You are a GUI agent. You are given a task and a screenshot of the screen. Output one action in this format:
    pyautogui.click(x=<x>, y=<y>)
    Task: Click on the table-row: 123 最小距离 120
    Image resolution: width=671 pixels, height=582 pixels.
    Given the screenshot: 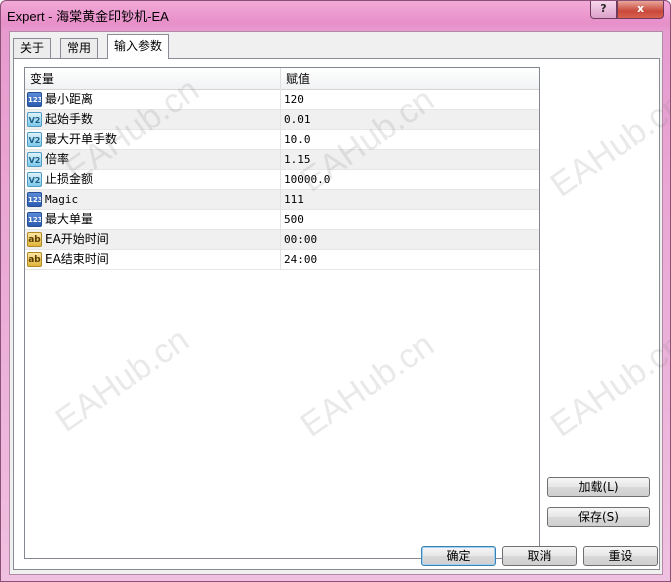 What is the action you would take?
    pyautogui.click(x=282, y=100)
    